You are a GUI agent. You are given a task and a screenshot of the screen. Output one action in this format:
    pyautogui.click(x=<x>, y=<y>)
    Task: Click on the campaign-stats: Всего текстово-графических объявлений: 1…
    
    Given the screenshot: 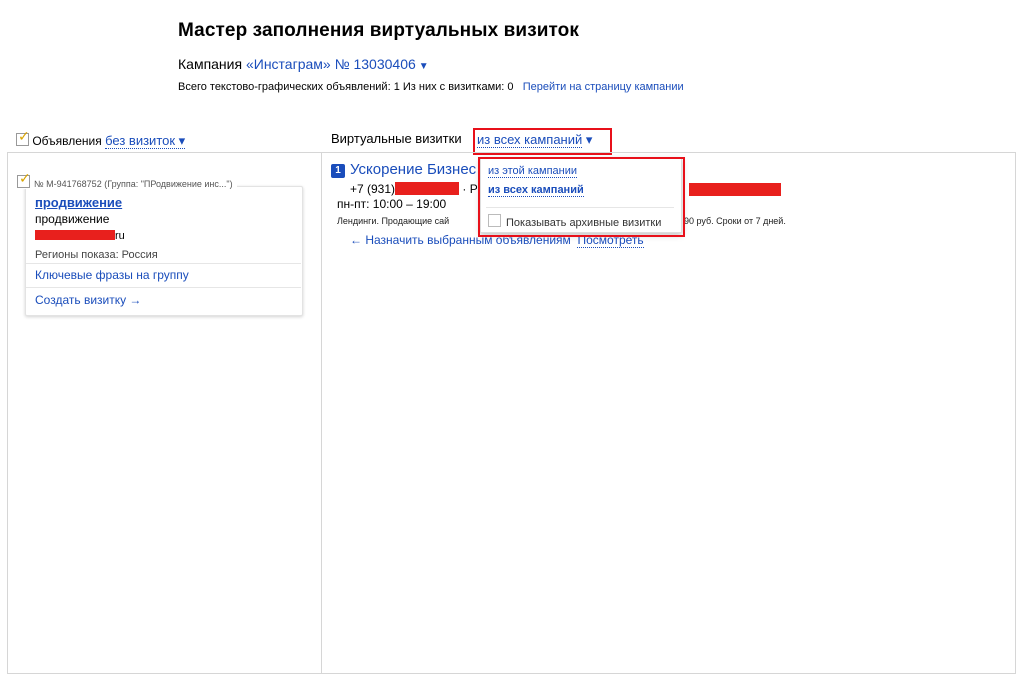 What is the action you would take?
    pyautogui.click(x=443, y=87)
    